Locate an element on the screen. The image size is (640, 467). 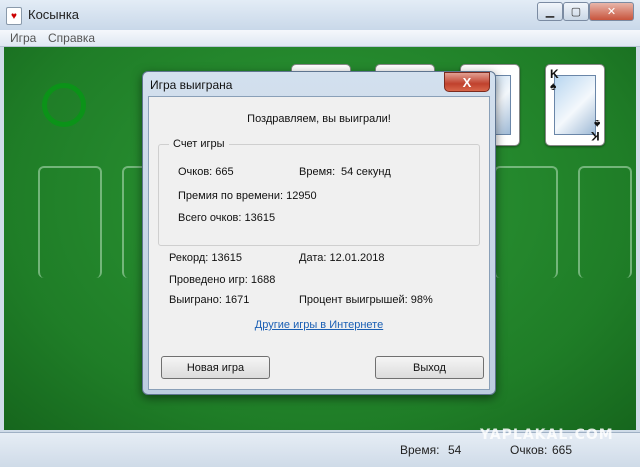
exit-button: Выход is located at coordinates (429, 367).